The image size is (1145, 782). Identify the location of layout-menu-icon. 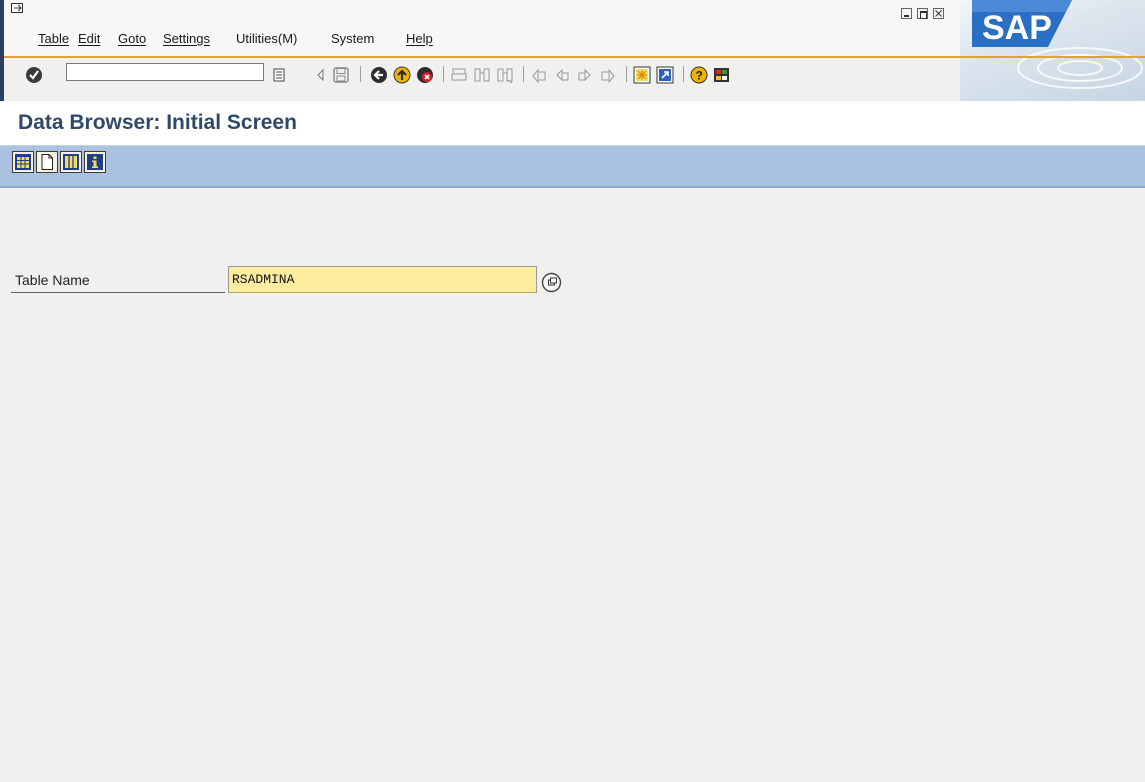
(722, 75).